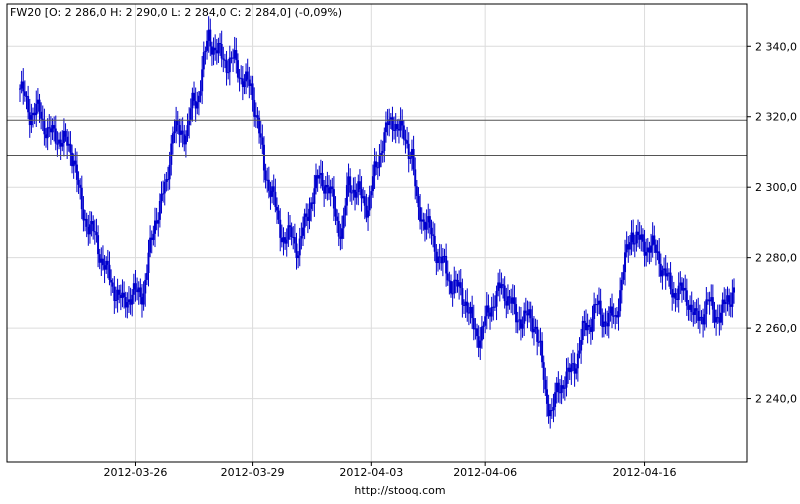 The height and width of the screenshot is (504, 800). What do you see at coordinates (776, 328) in the screenshot?
I see `y-tick-label: 2 260,0` at bounding box center [776, 328].